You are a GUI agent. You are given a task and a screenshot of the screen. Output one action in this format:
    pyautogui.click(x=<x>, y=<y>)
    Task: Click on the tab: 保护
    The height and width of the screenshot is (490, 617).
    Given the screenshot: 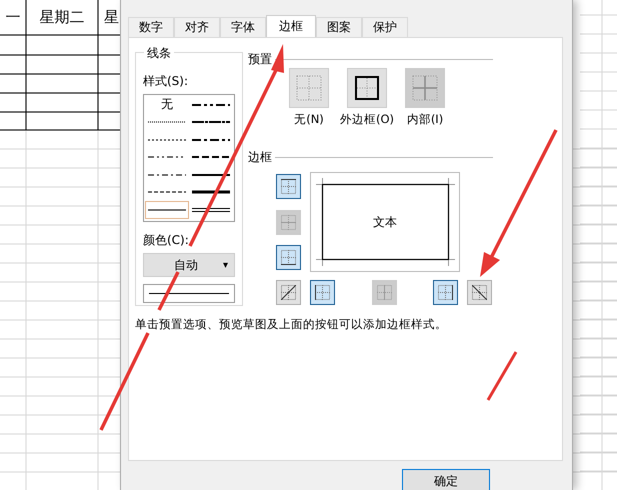 What is the action you would take?
    pyautogui.click(x=385, y=27)
    